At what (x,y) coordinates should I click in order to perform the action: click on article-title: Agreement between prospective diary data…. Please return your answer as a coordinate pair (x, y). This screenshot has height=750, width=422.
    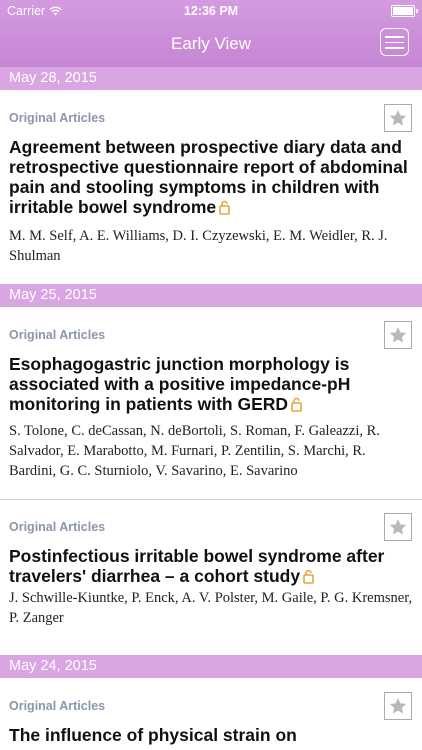
    Looking at the image, I should click on (211, 177).